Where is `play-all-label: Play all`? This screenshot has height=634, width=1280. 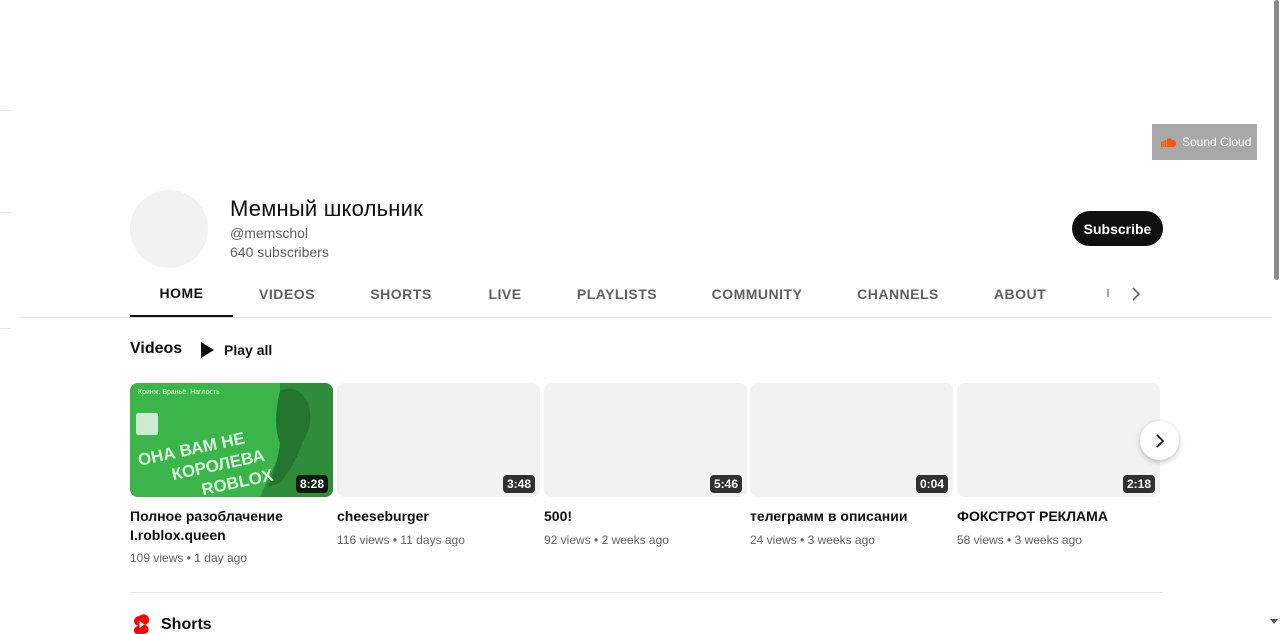 play-all-label: Play all is located at coordinates (248, 350).